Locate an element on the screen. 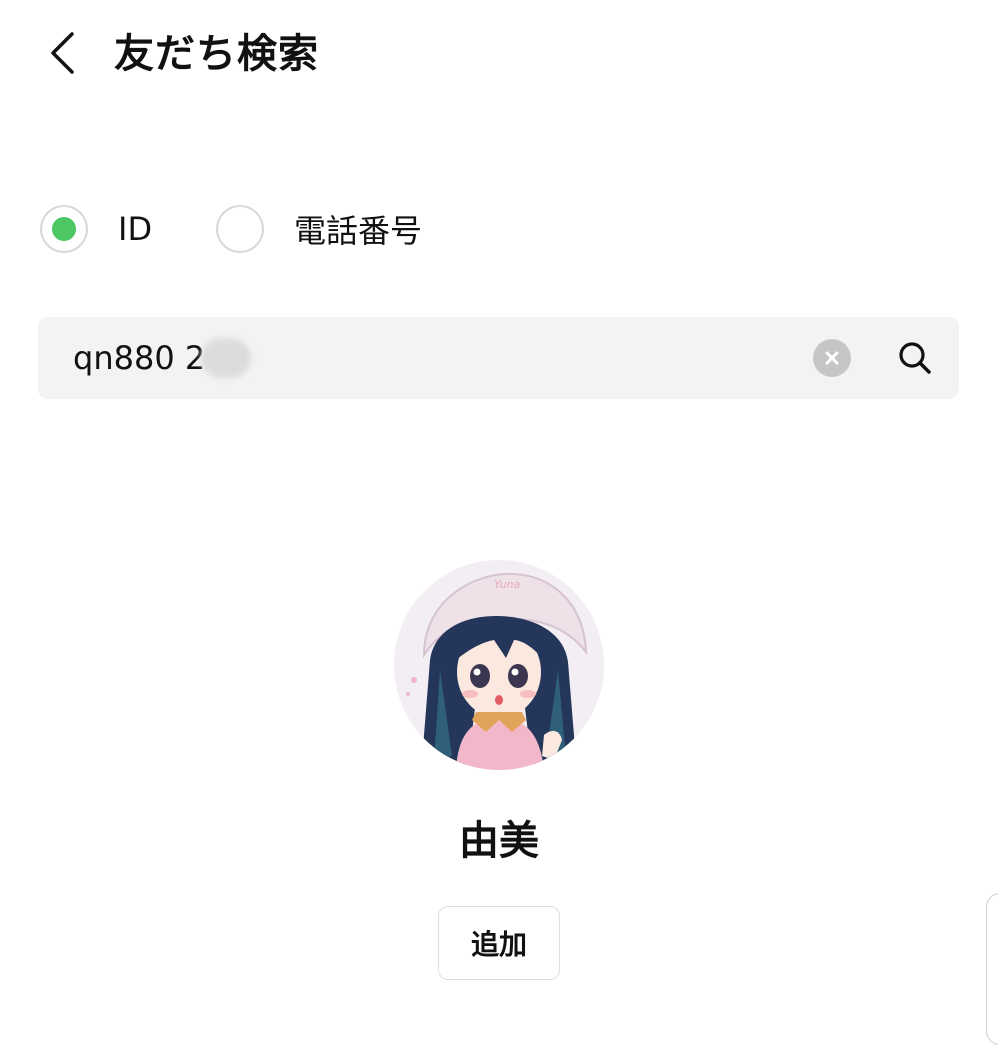 The width and height of the screenshot is (998, 1045). search-bar is located at coordinates (498, 358).